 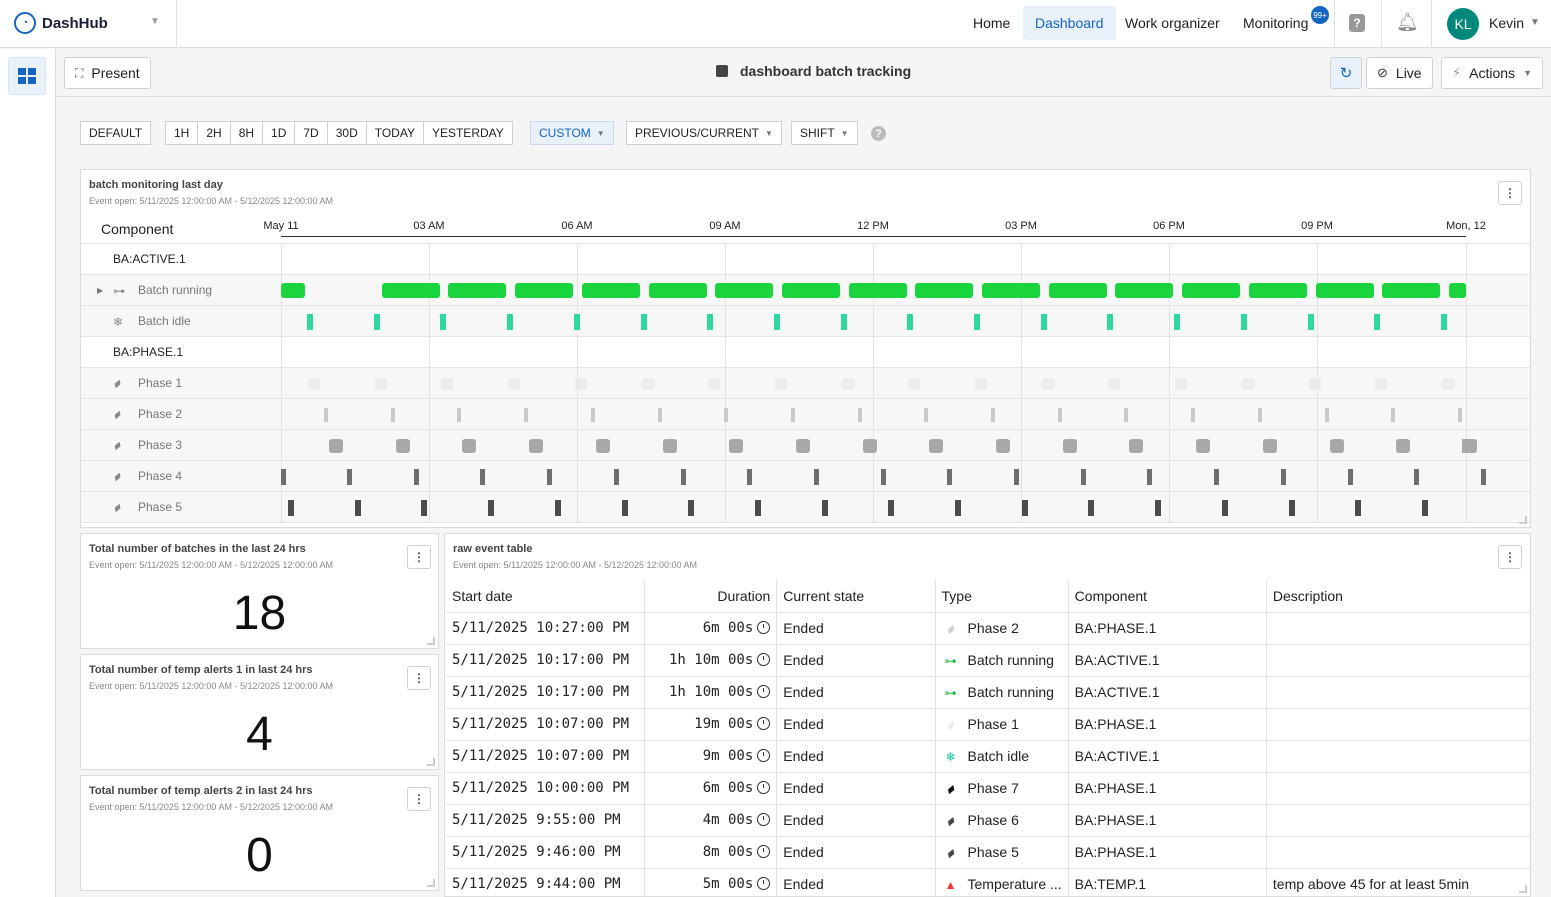 I want to click on compare-dropdown: PREVIOUS/CURRENT ▼, so click(x=704, y=133).